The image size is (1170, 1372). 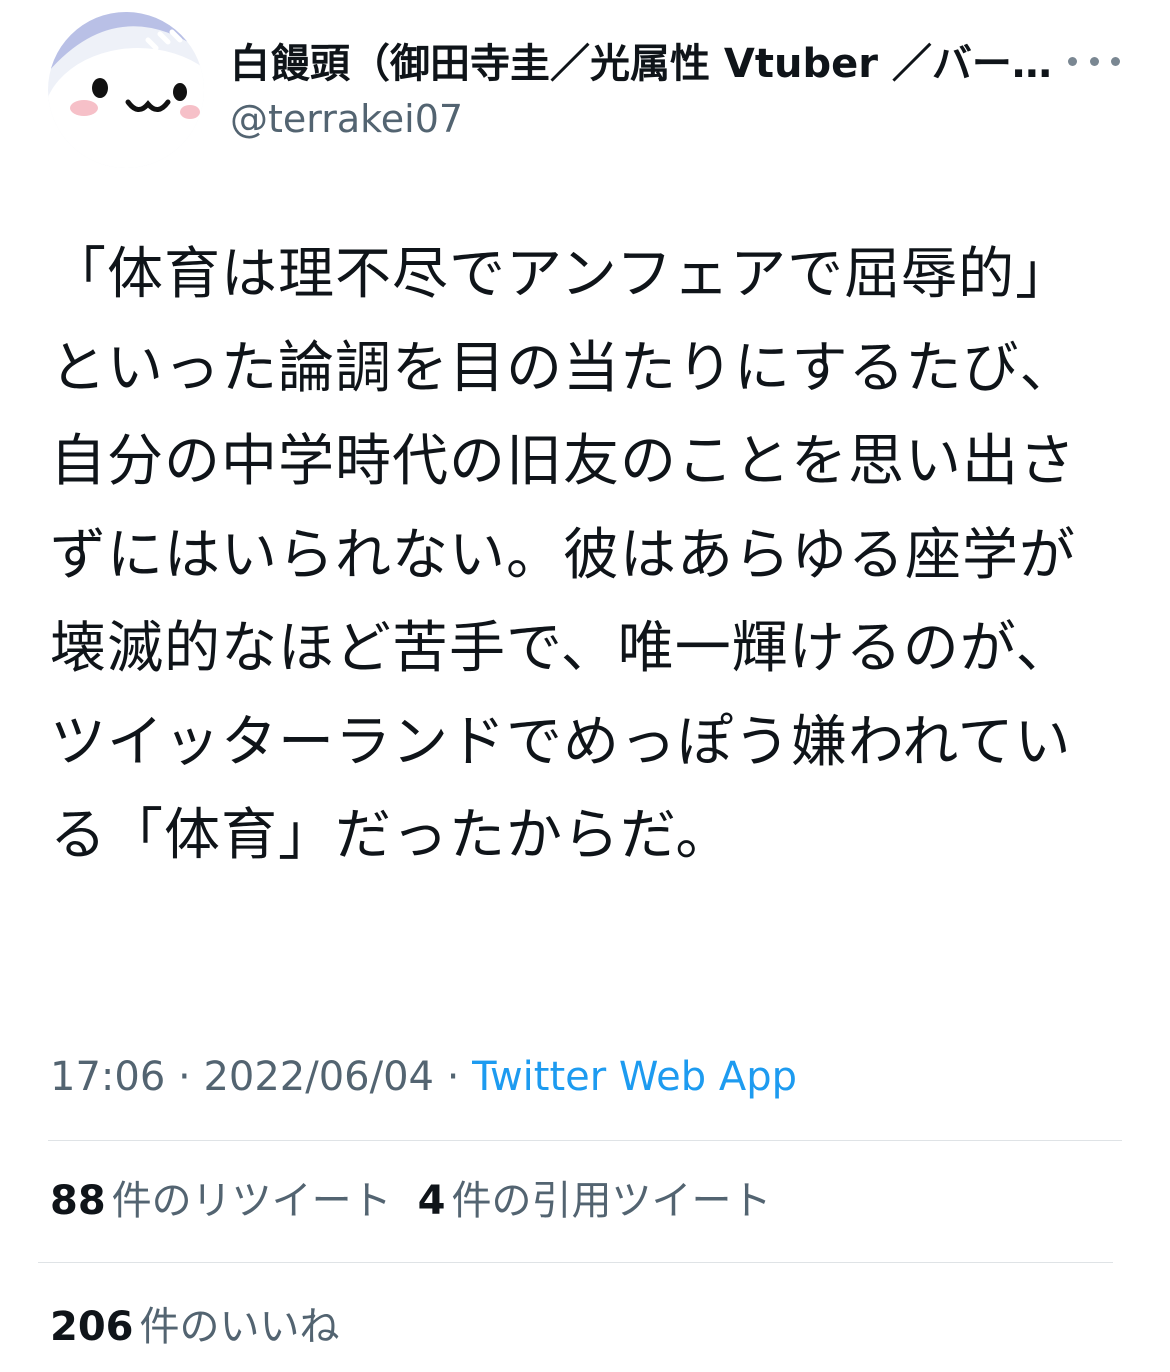 I want to click on author-handle: @terrakei07, so click(x=346, y=119).